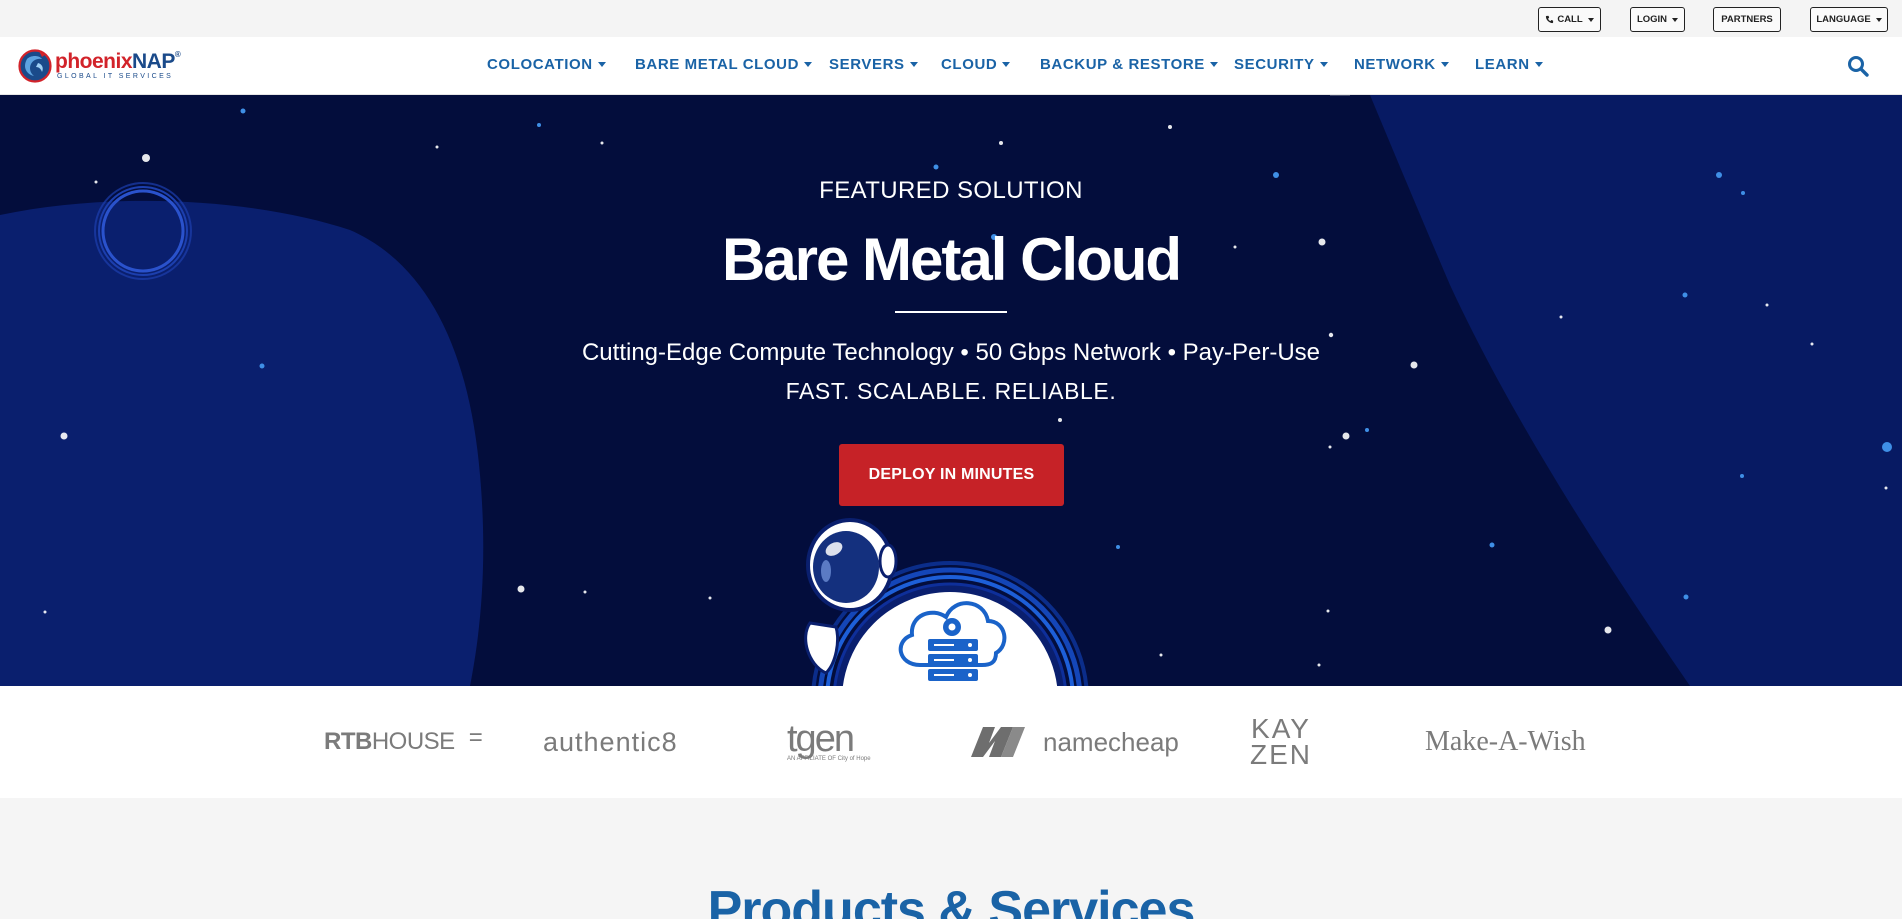 The height and width of the screenshot is (919, 1902). Describe the element at coordinates (1652, 19) in the screenshot. I see `login-label: LOGIN` at that location.